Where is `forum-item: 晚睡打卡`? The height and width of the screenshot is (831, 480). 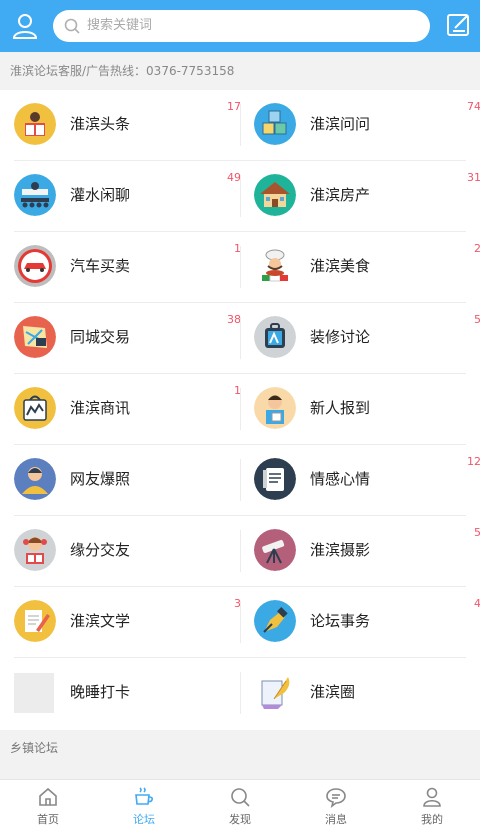 forum-item: 晚睡打卡 is located at coordinates (127, 693).